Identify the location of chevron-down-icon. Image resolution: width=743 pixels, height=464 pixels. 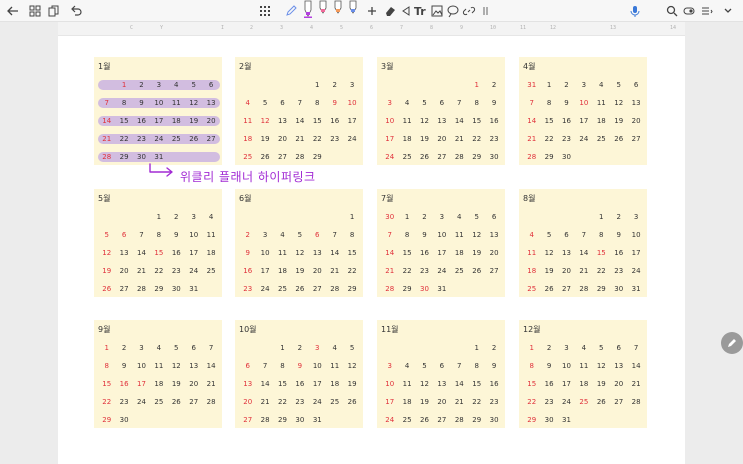
(728, 11).